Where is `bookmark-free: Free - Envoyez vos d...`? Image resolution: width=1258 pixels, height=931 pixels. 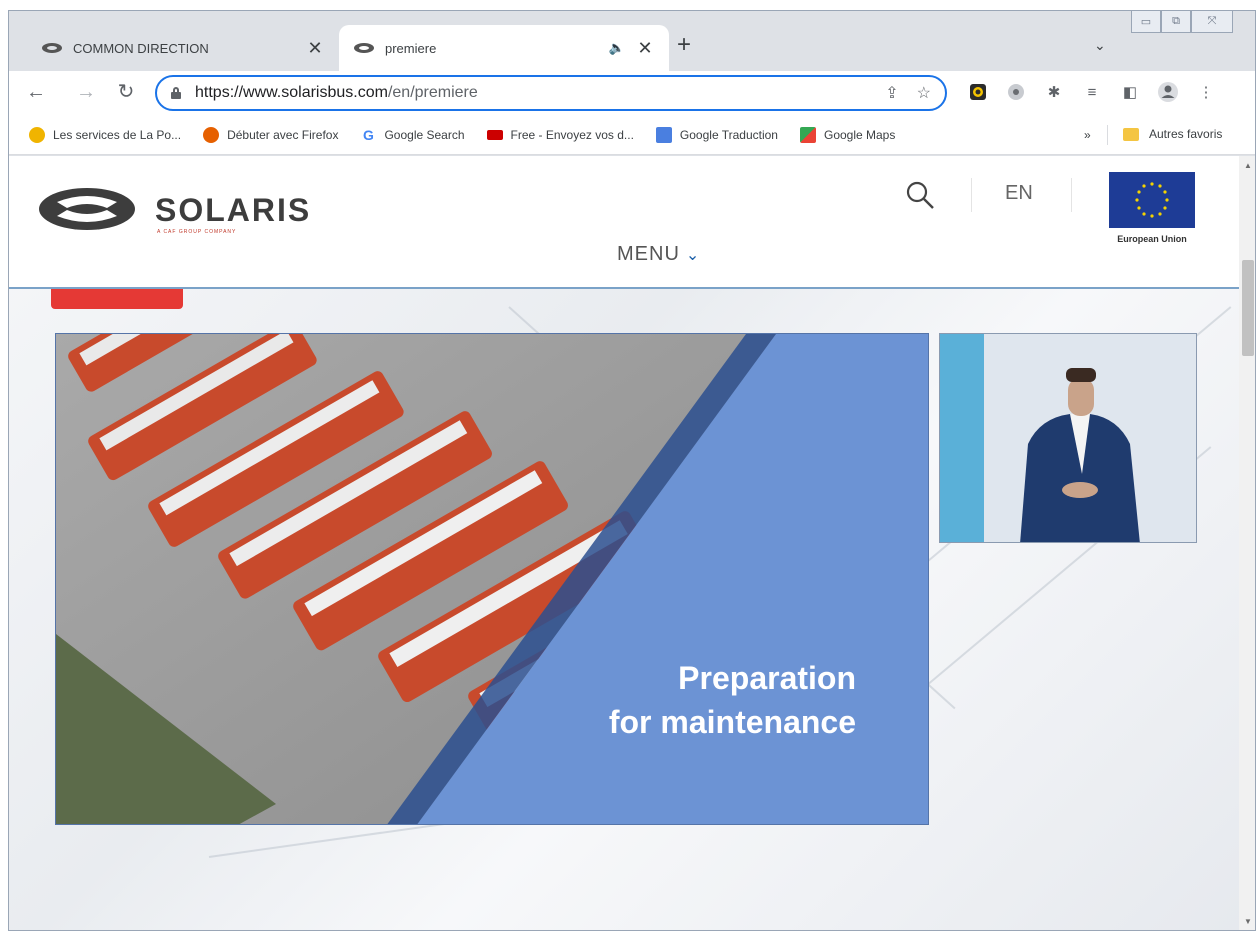 bookmark-free: Free - Envoyez vos d... is located at coordinates (560, 135).